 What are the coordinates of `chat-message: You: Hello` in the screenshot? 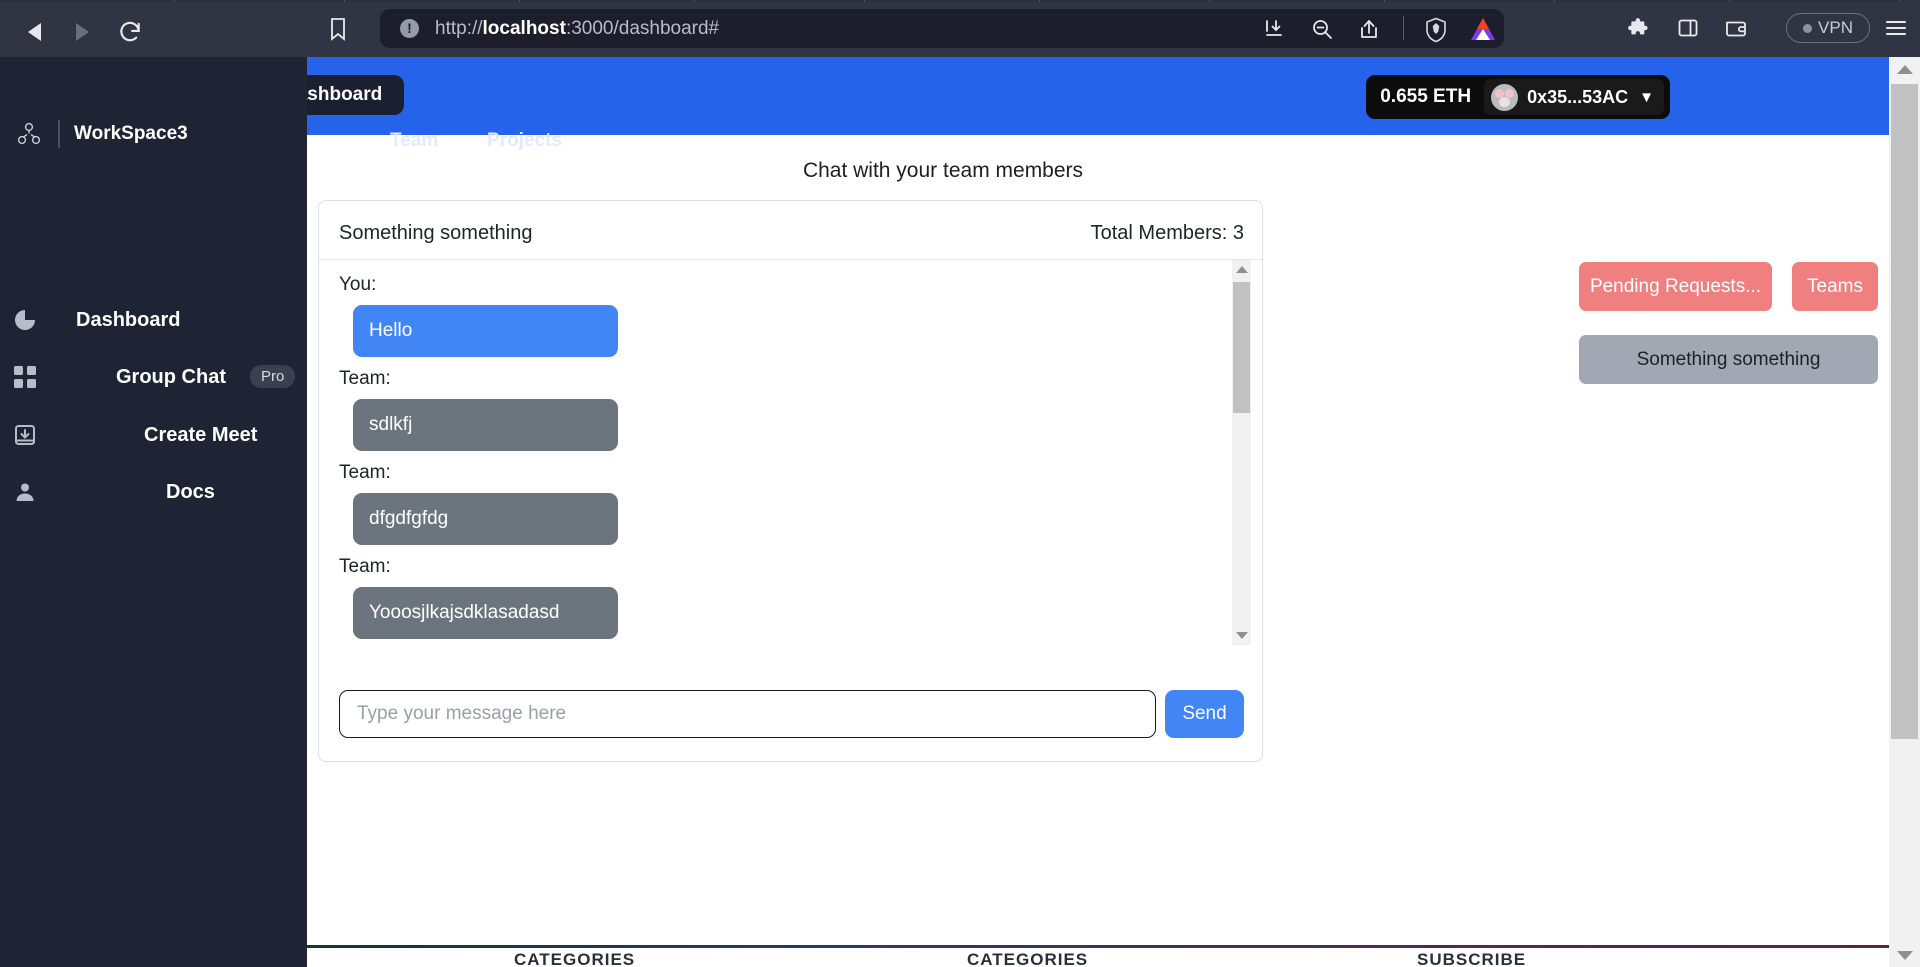 It's located at (779, 315).